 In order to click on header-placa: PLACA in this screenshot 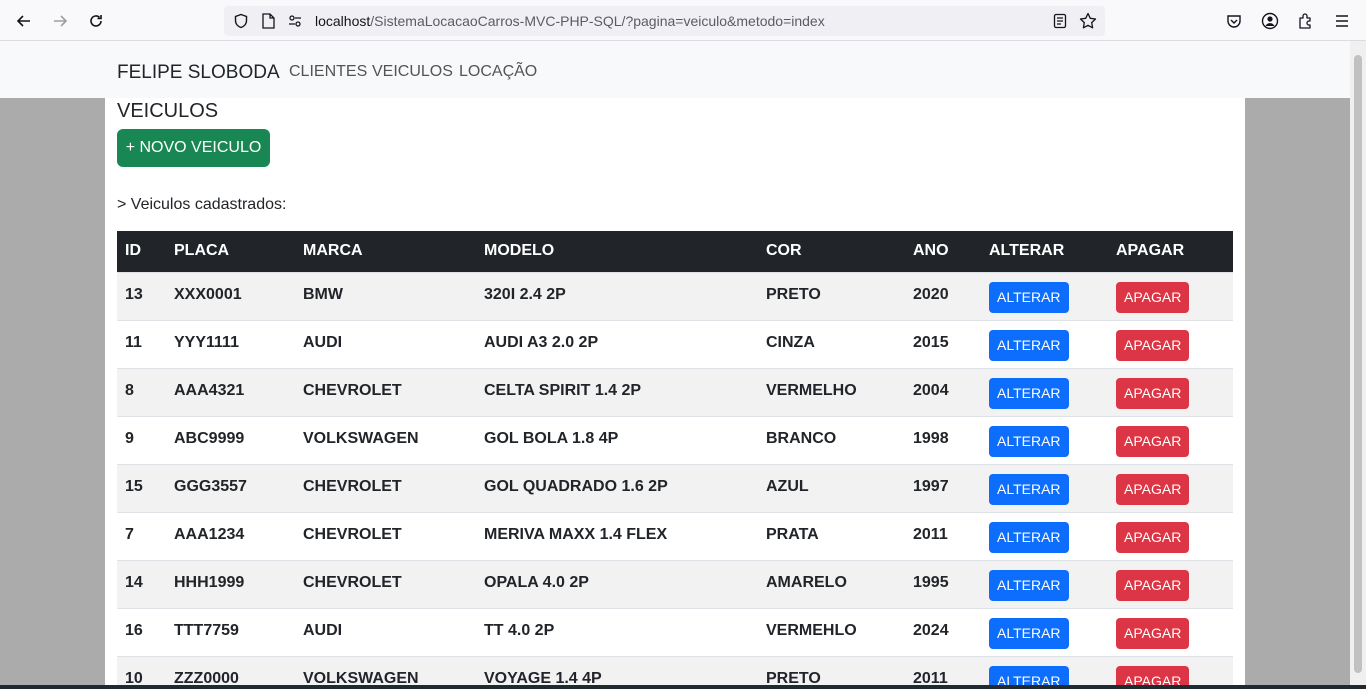, I will do `click(230, 251)`.